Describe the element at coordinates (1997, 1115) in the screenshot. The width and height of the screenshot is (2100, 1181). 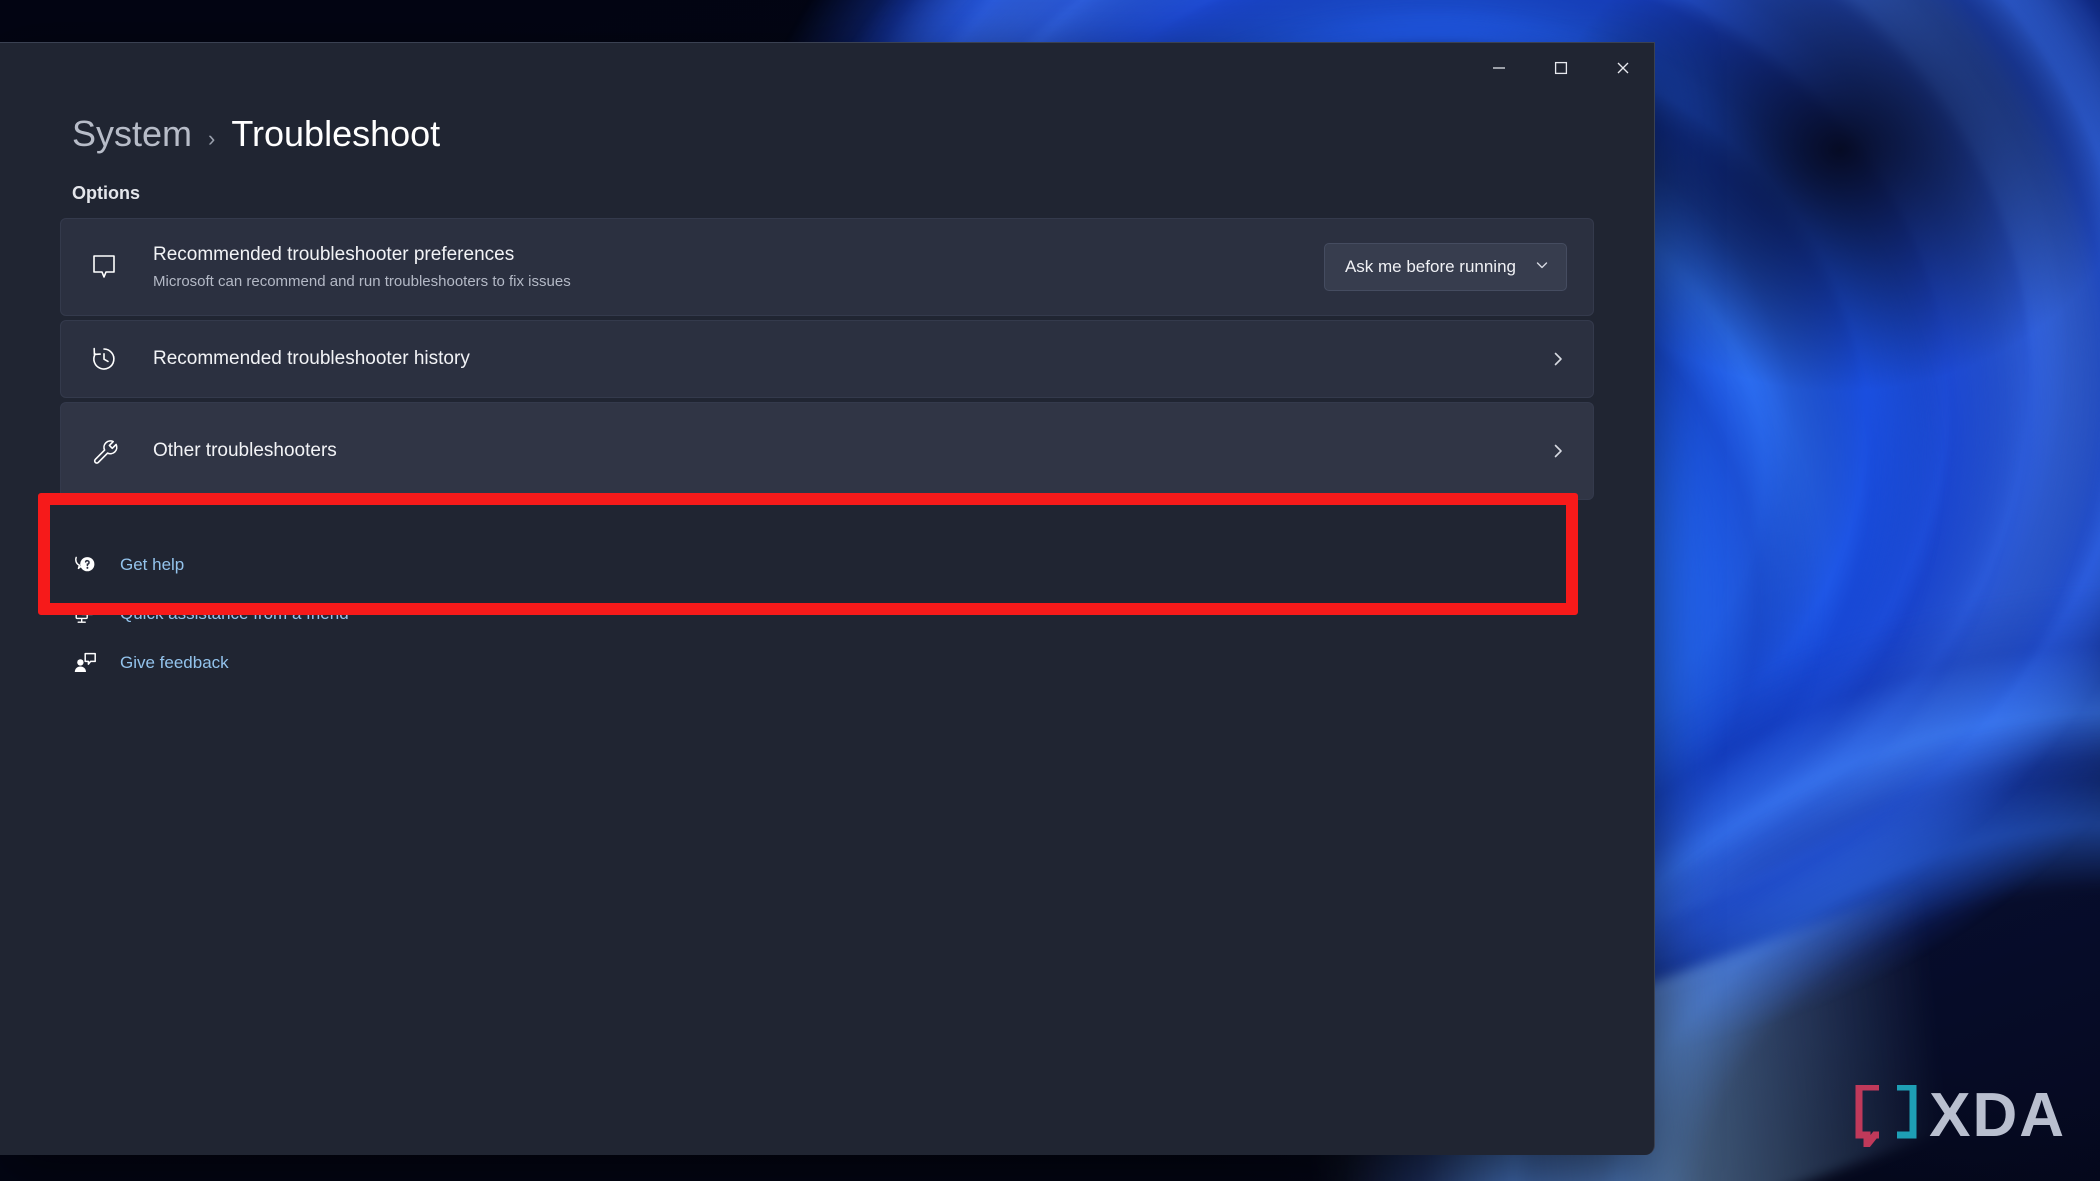
I see `xda-wordmark: XDA` at that location.